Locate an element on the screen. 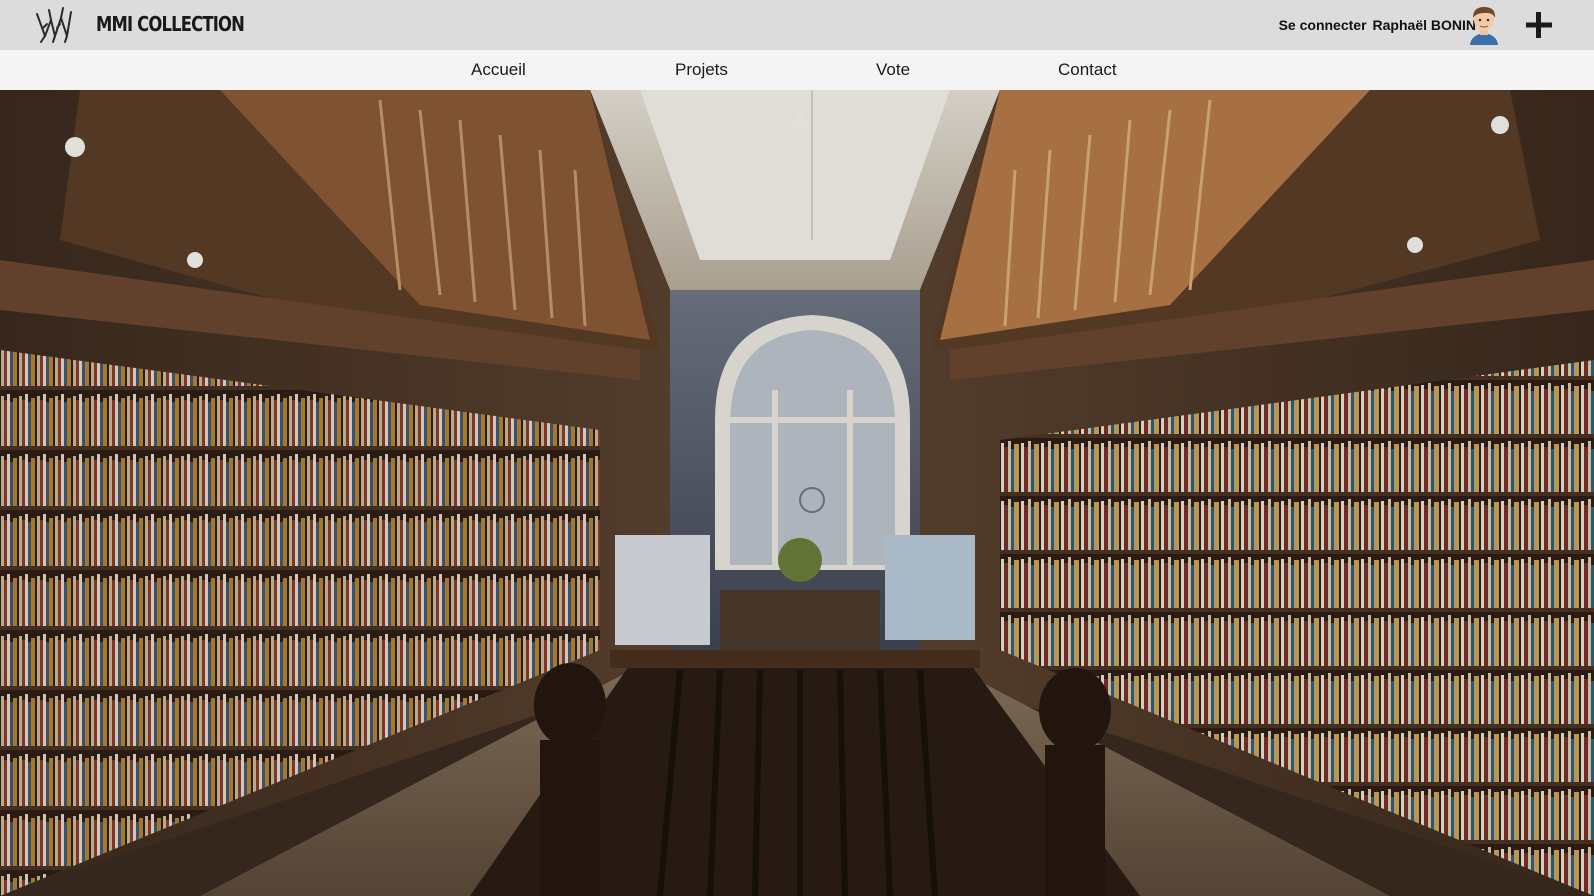  account-area: Se connecter Raphaël BONIN is located at coordinates (1377, 25).